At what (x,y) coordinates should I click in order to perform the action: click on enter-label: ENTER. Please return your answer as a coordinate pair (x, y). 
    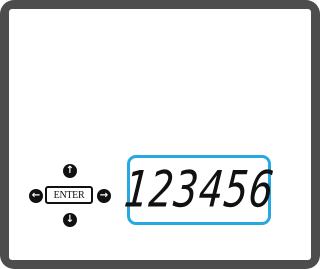
    Looking at the image, I should click on (69, 195).